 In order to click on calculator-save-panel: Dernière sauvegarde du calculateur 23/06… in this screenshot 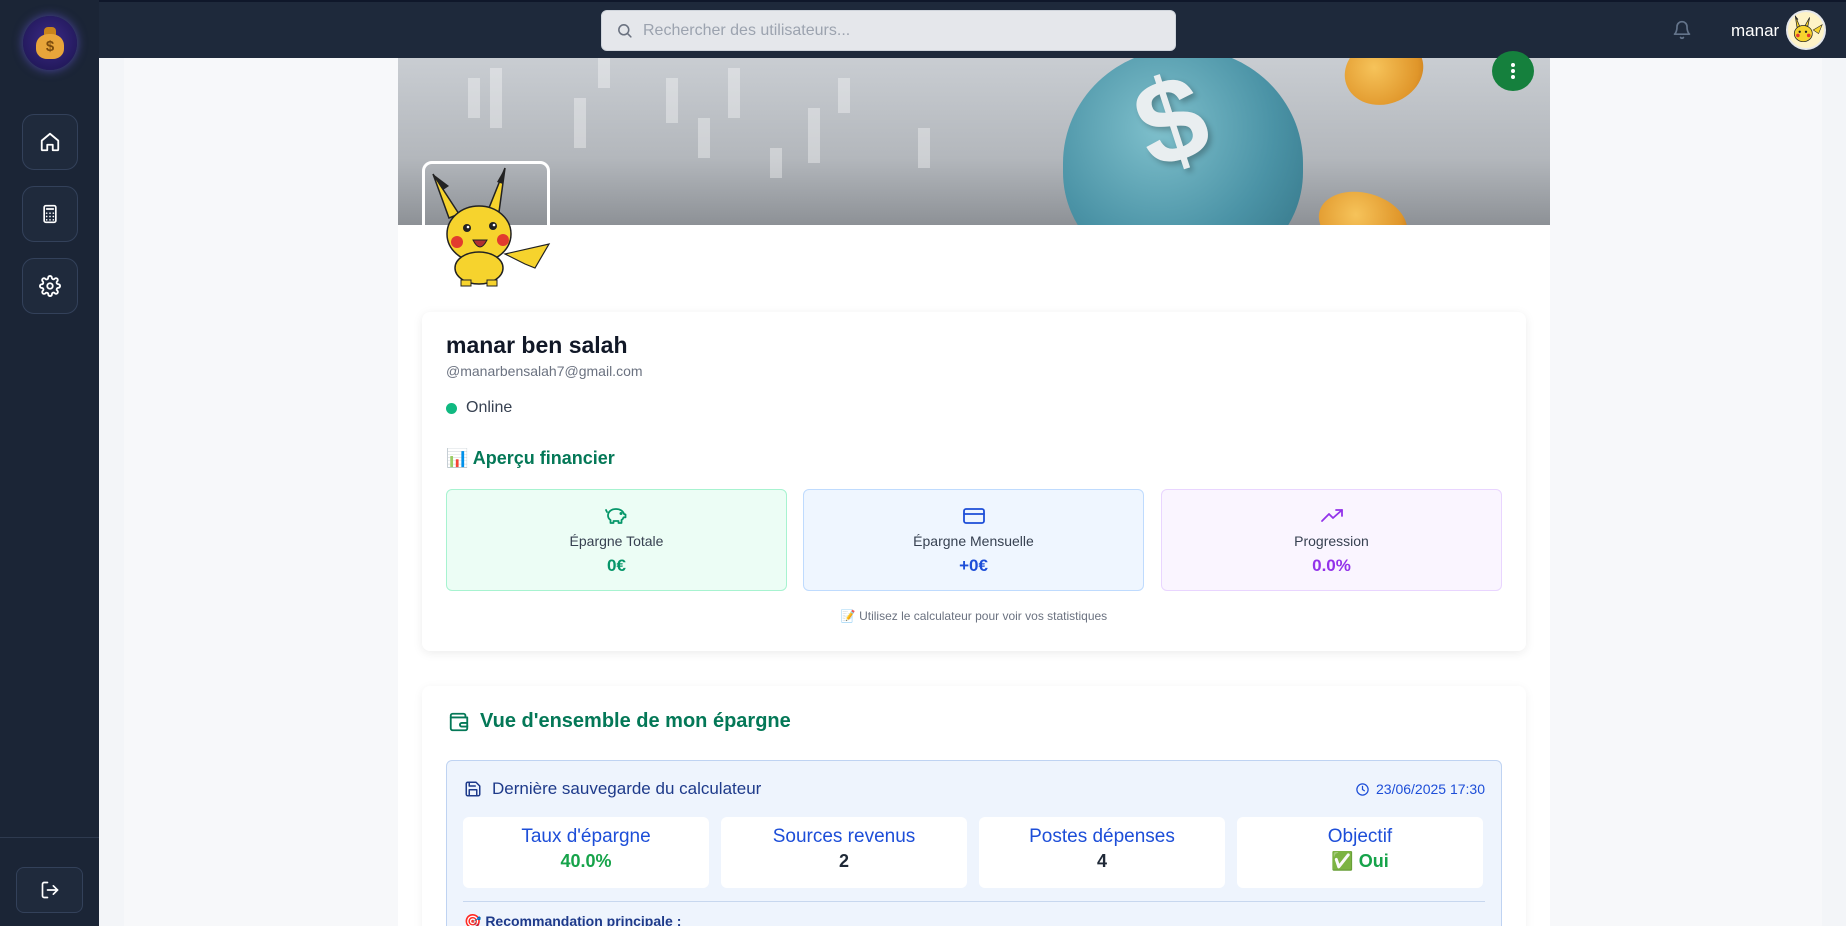, I will do `click(974, 843)`.